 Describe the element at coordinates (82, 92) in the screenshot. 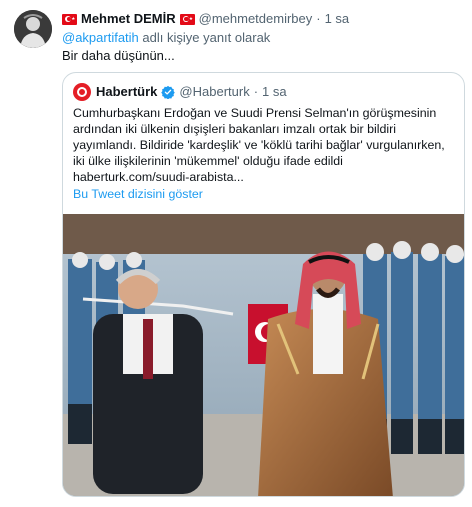

I see `haberturk-logo-icon` at that location.